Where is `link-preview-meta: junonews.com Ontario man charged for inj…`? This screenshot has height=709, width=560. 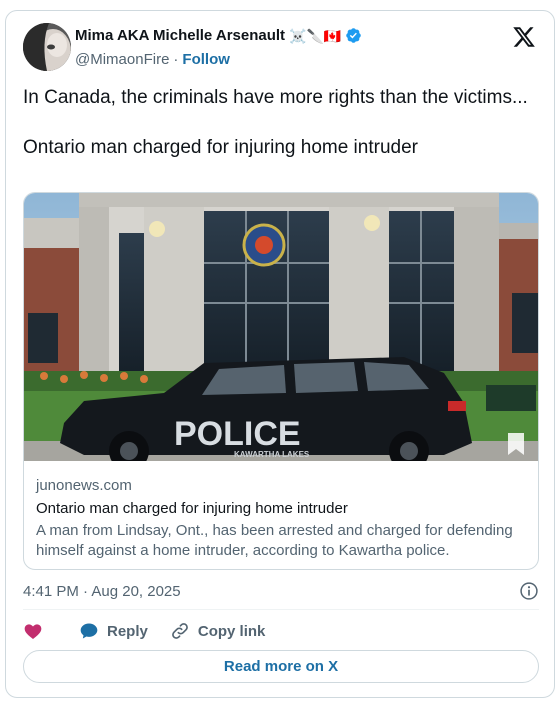 link-preview-meta: junonews.com Ontario man charged for inj… is located at coordinates (282, 519).